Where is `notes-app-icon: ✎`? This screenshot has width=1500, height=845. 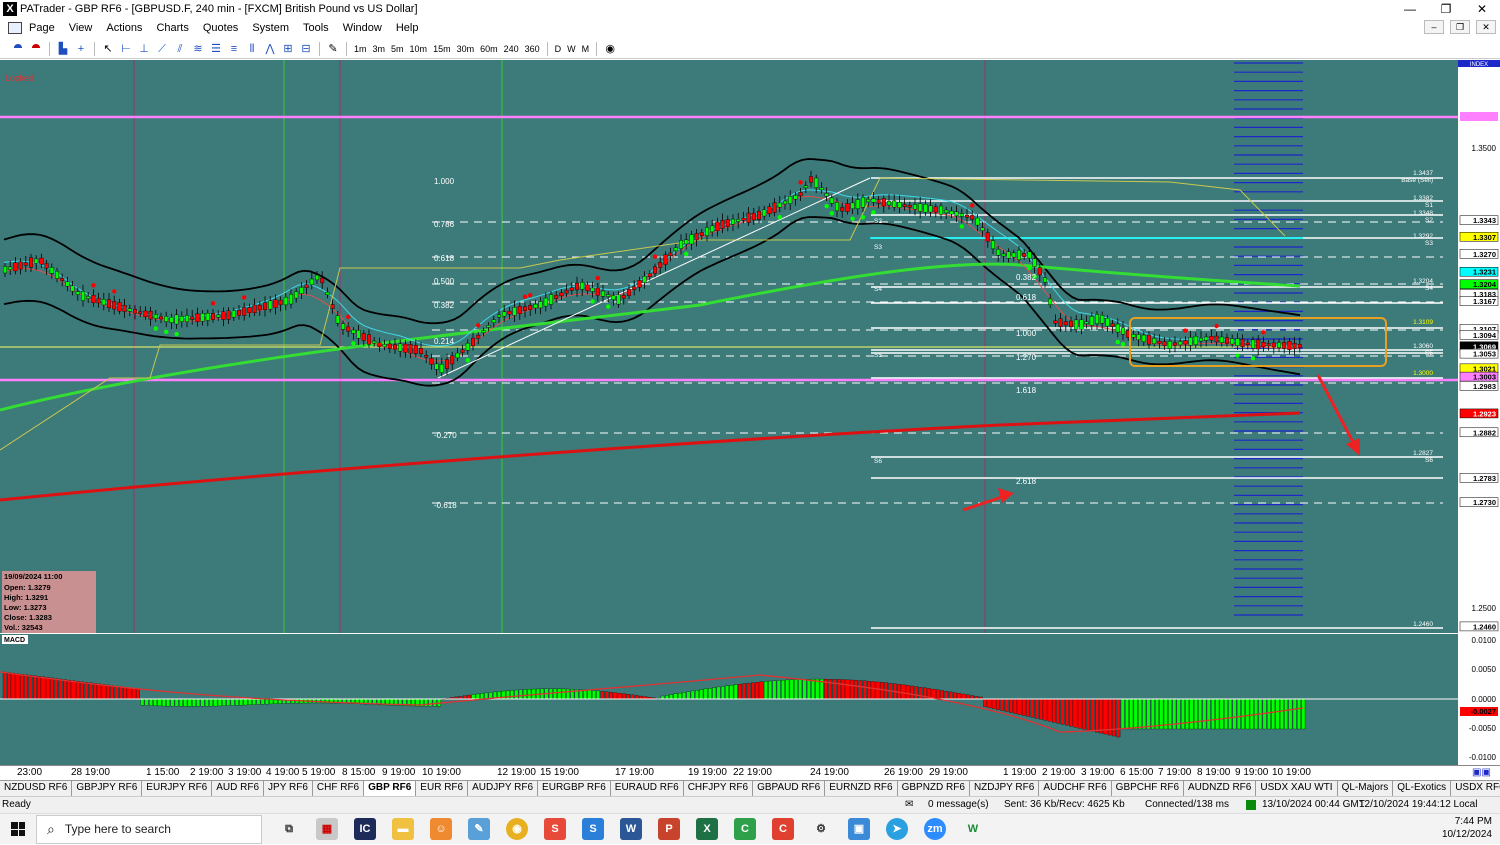 notes-app-icon: ✎ is located at coordinates (479, 829).